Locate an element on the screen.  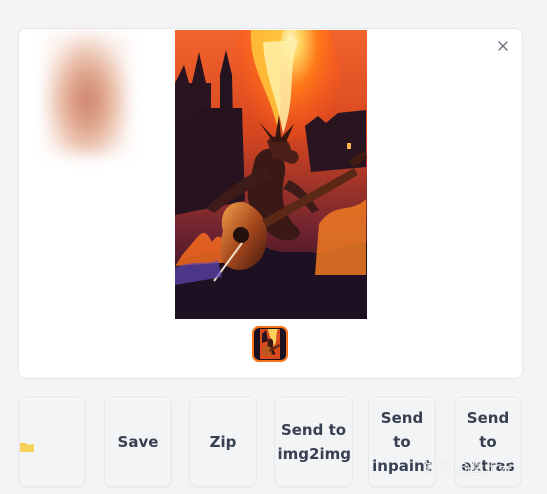
save-button: Save is located at coordinates (138, 442).